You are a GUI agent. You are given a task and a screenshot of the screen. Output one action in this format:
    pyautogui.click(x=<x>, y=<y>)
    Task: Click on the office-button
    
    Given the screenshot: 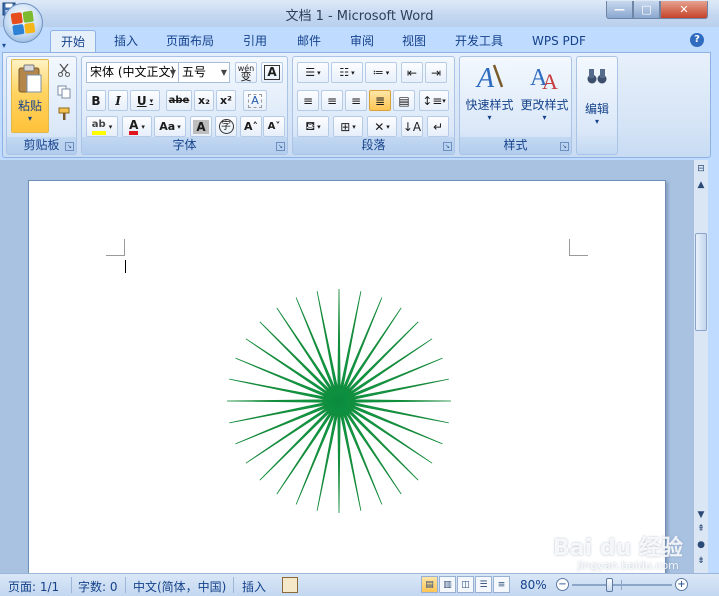 What is the action you would take?
    pyautogui.click(x=23, y=23)
    